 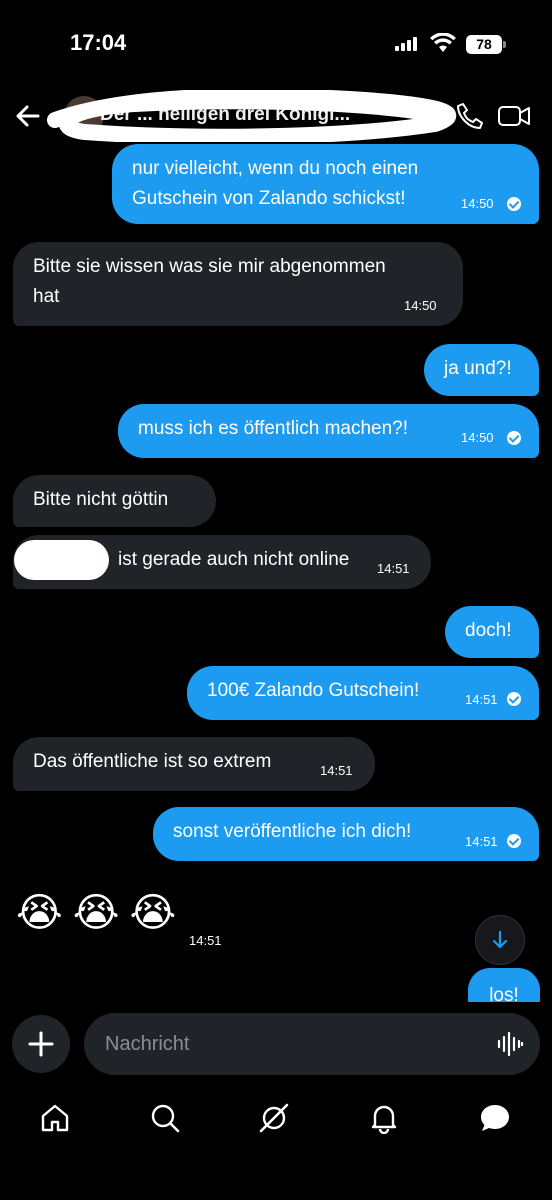 I want to click on redaction-blob, so click(x=61, y=560).